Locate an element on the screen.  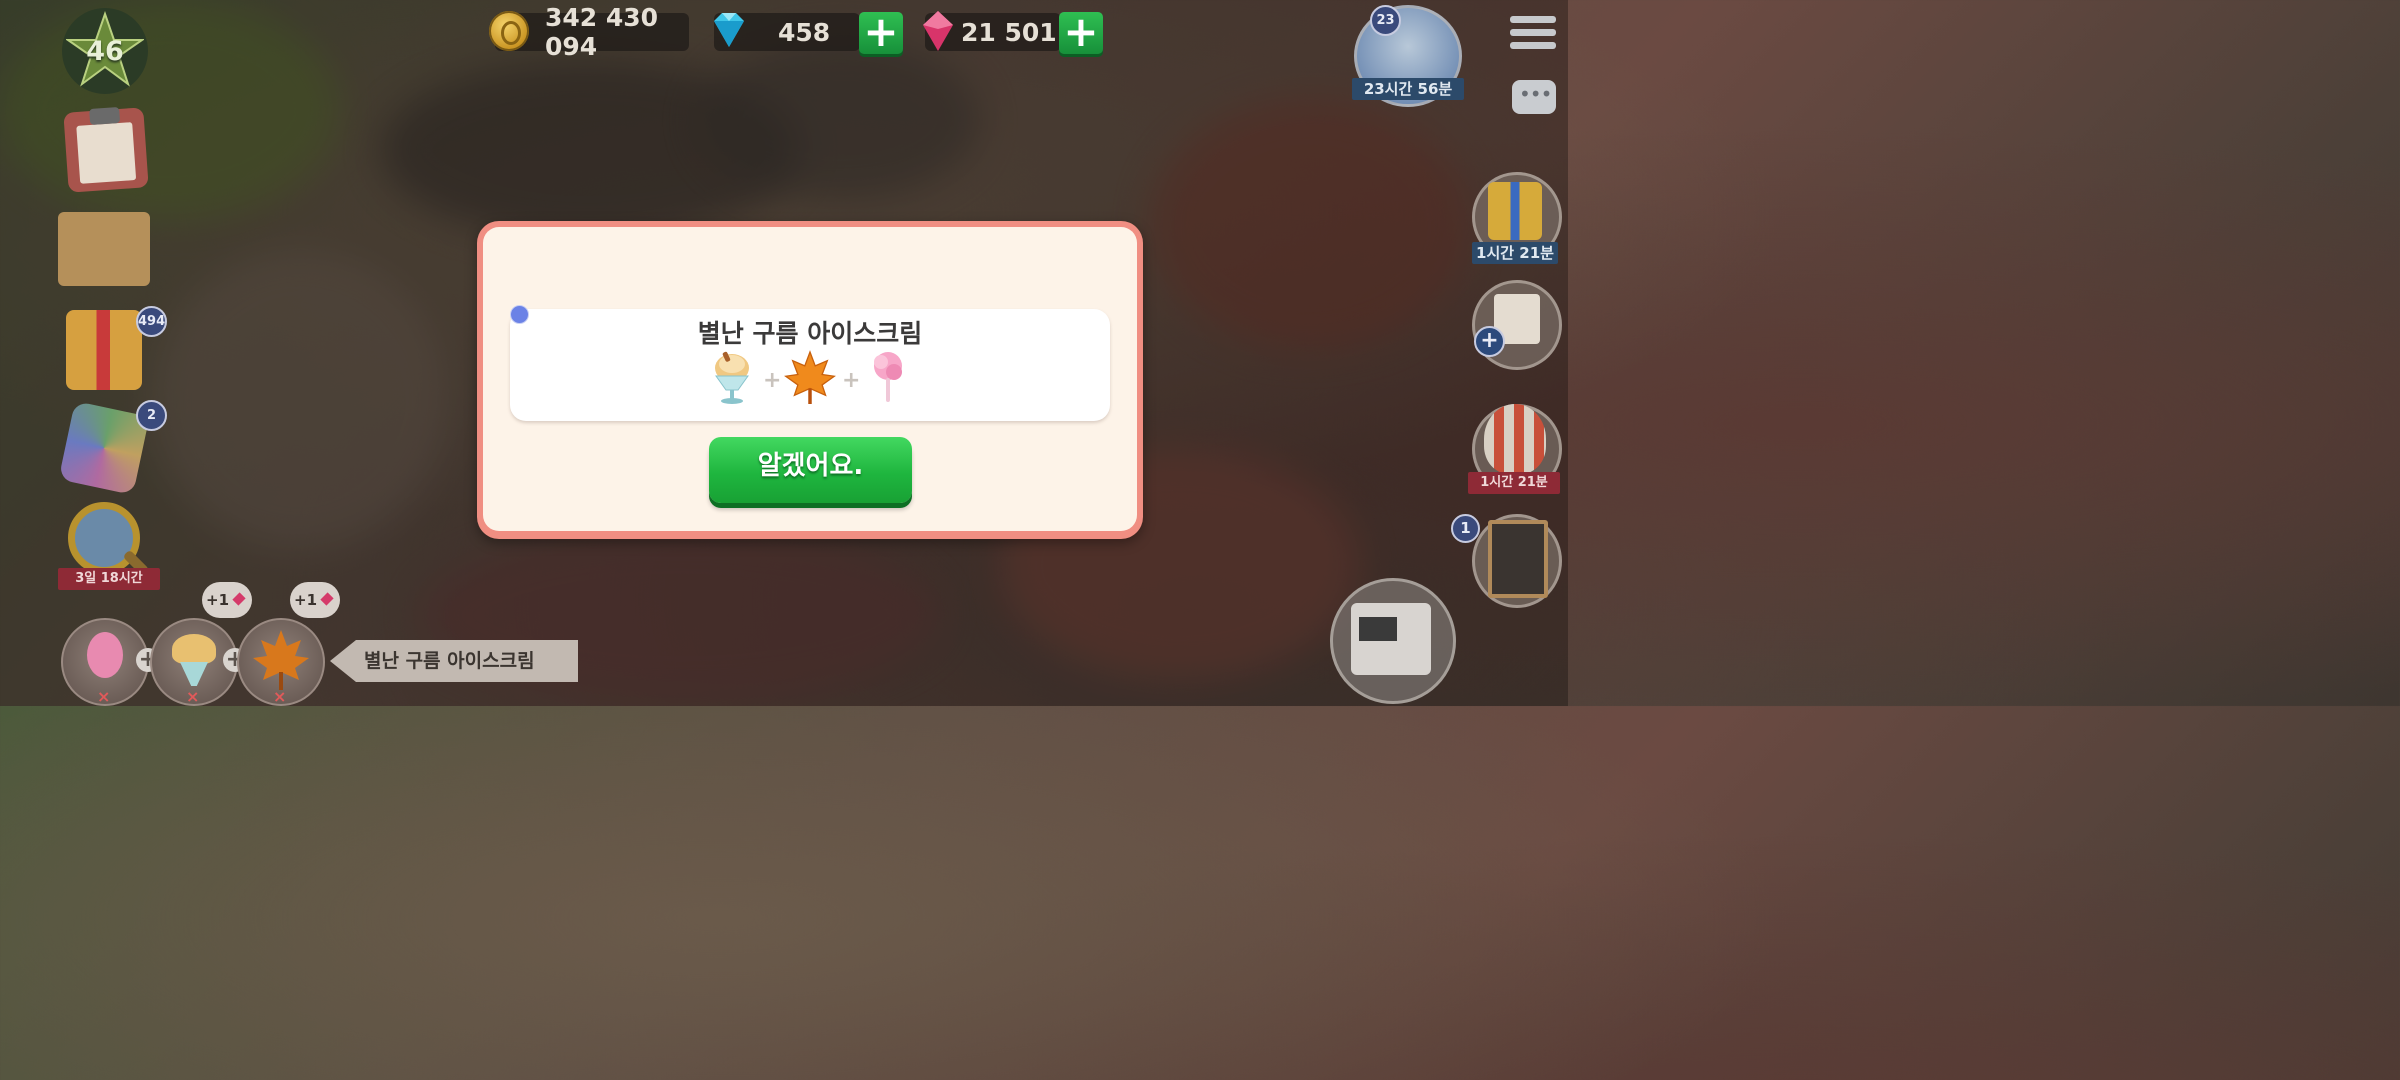
gift-count-badge: 494 is located at coordinates (151, 321).